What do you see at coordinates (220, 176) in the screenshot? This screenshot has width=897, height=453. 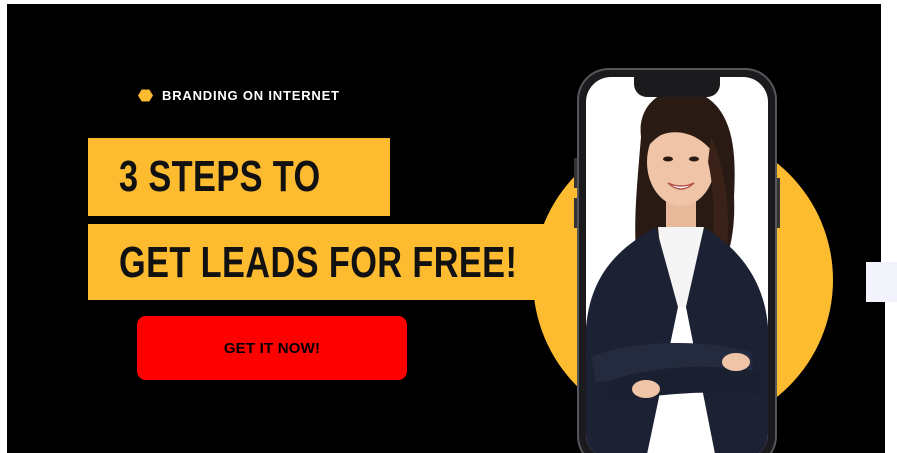 I see `headline-line-1: 3 STEPS TO` at bounding box center [220, 176].